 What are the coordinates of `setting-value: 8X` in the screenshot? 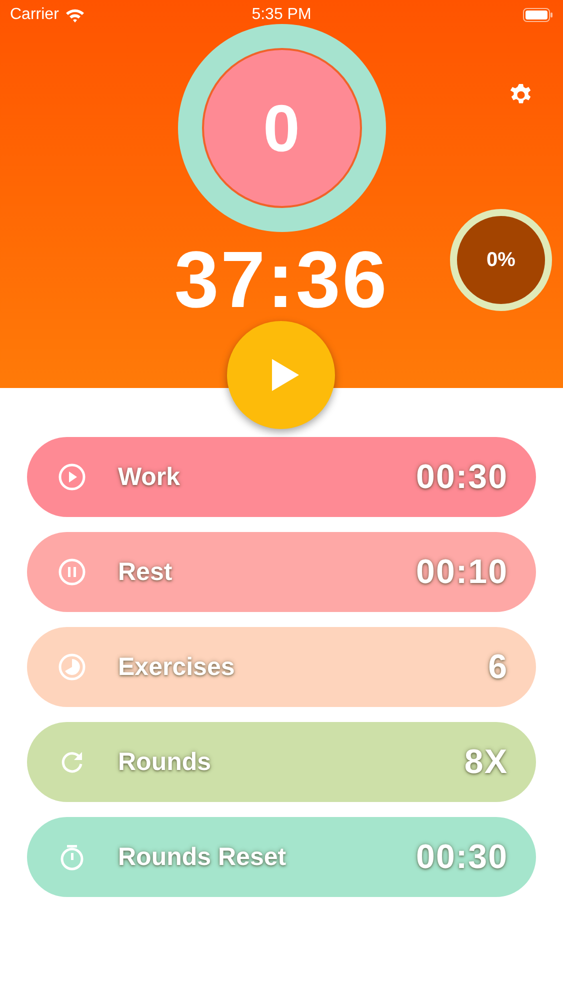 It's located at (486, 762).